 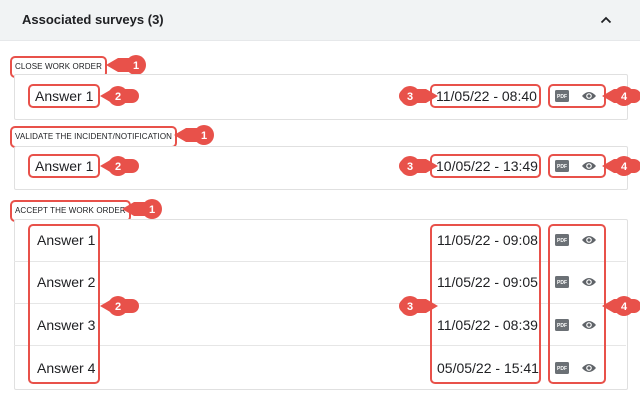 What do you see at coordinates (487, 240) in the screenshot?
I see `survey-date: 11/05/22 - 09:08` at bounding box center [487, 240].